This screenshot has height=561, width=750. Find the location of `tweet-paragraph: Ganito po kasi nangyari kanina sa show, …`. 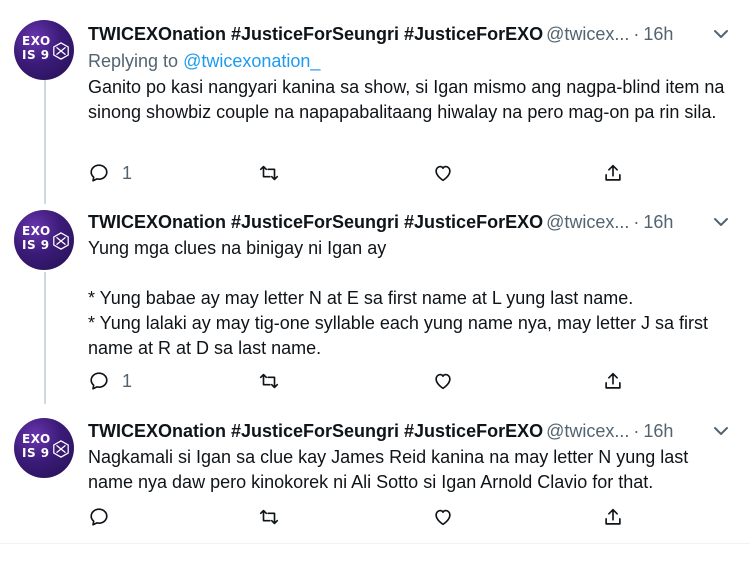

tweet-paragraph: Ganito po kasi nangyari kanina sa show, … is located at coordinates (406, 99).